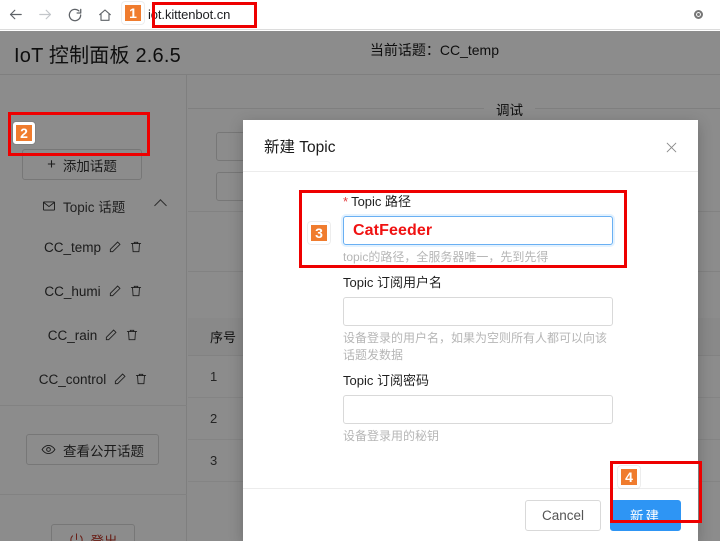  I want to click on annotation-badge-4: 4, so click(629, 477).